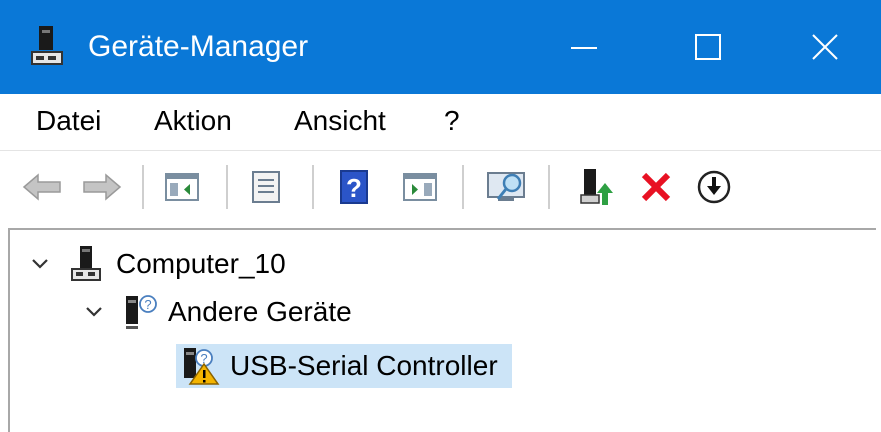 This screenshot has width=881, height=432. I want to click on menu-help: ?, so click(452, 121).